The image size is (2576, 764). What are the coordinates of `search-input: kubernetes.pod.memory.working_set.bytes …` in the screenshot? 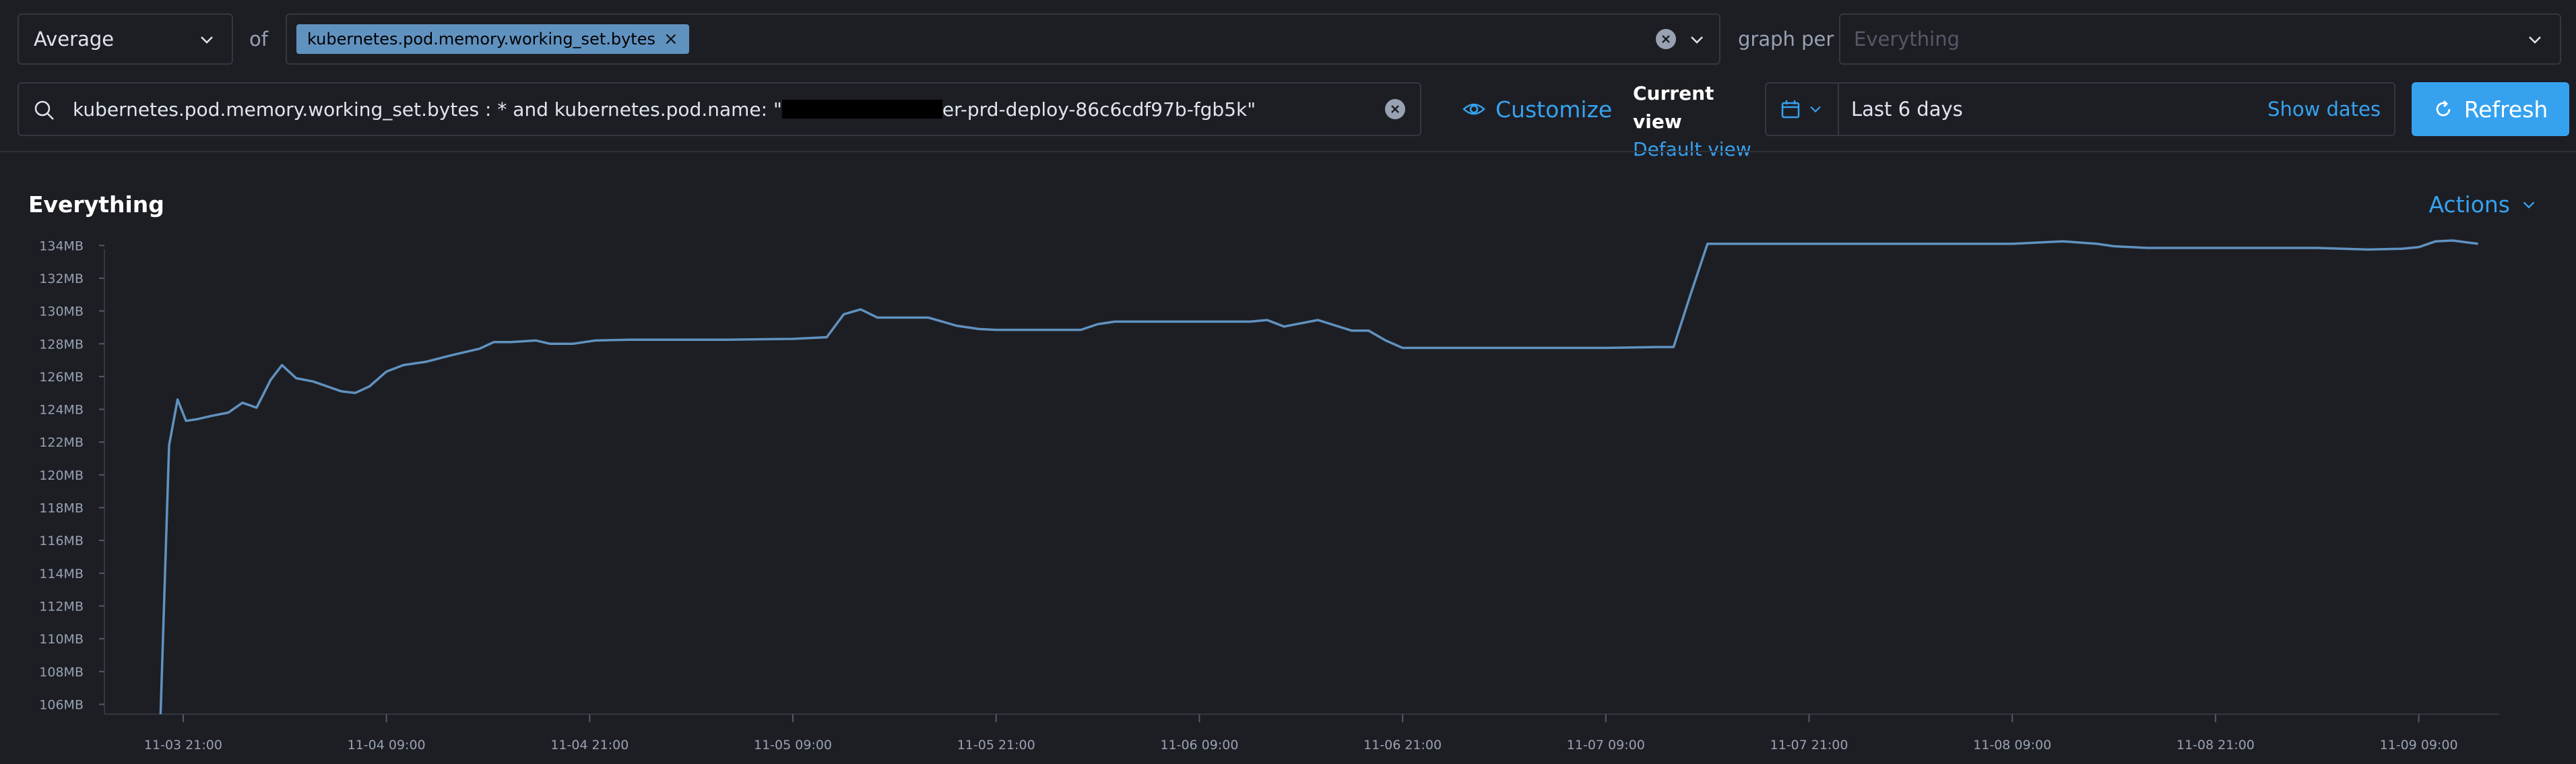 It's located at (720, 109).